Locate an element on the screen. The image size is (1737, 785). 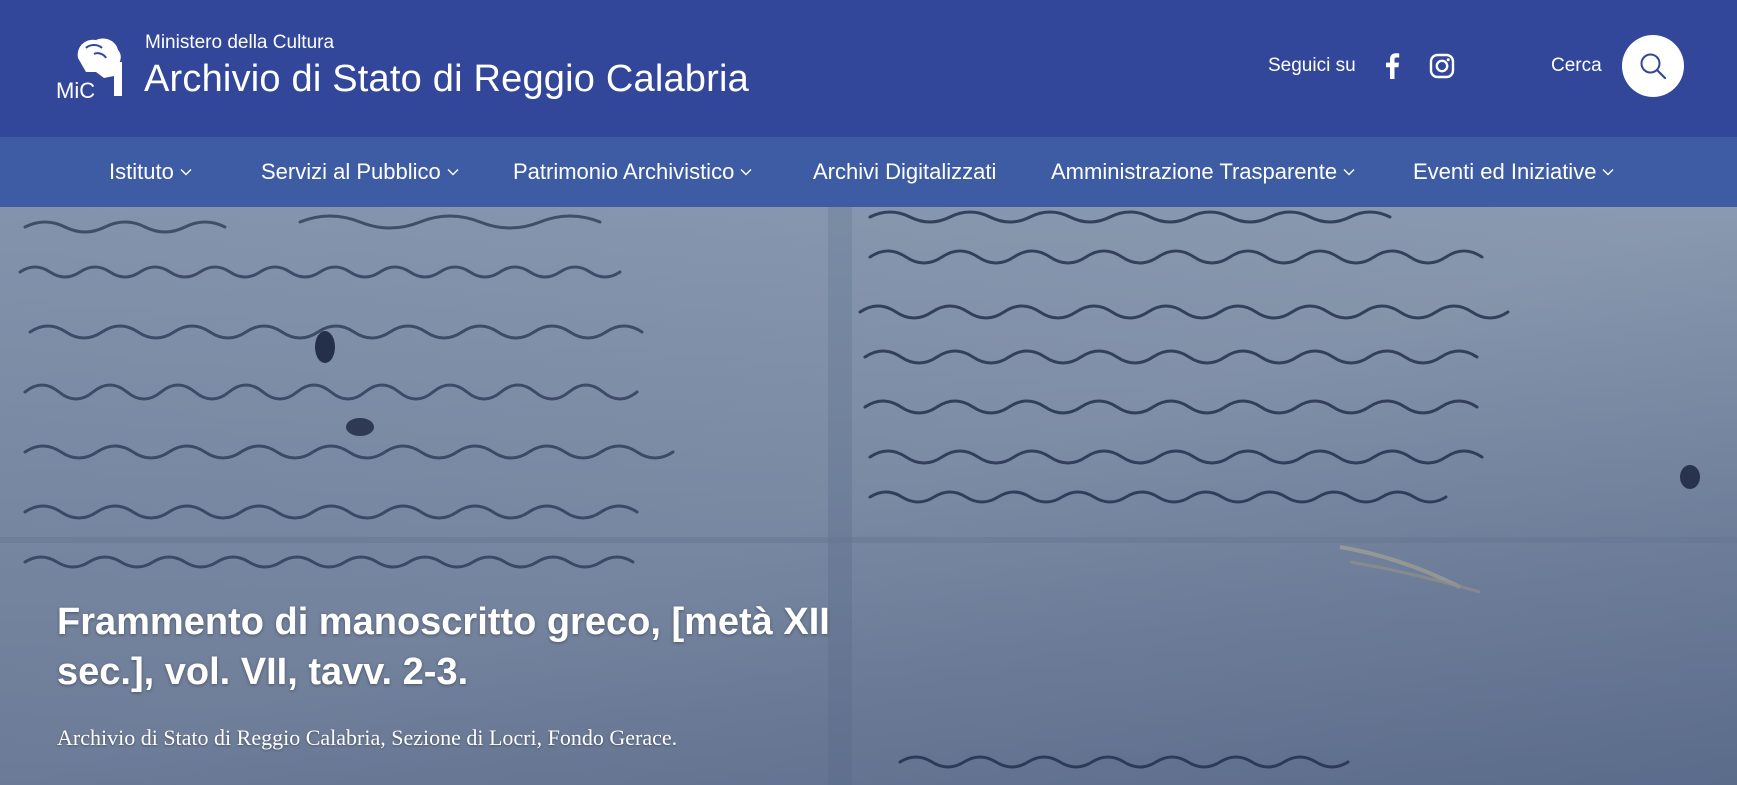
instagram-icon is located at coordinates (1442, 66).